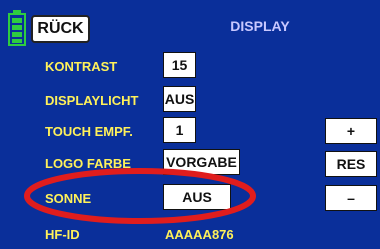  What do you see at coordinates (140, 196) in the screenshot?
I see `highlight-ring` at bounding box center [140, 196].